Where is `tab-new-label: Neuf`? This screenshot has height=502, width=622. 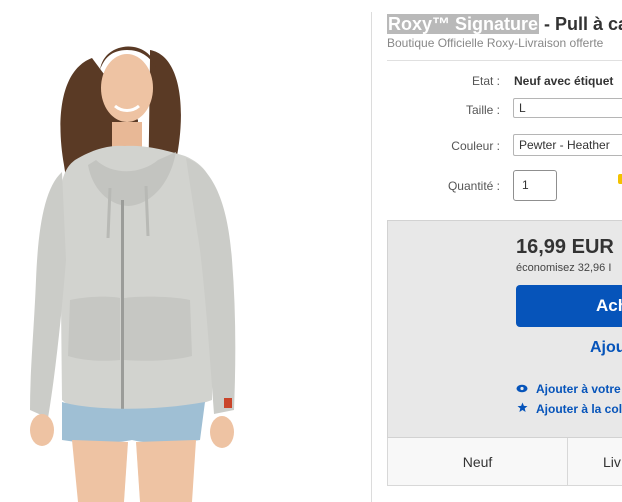 tab-new-label: Neuf is located at coordinates (477, 462).